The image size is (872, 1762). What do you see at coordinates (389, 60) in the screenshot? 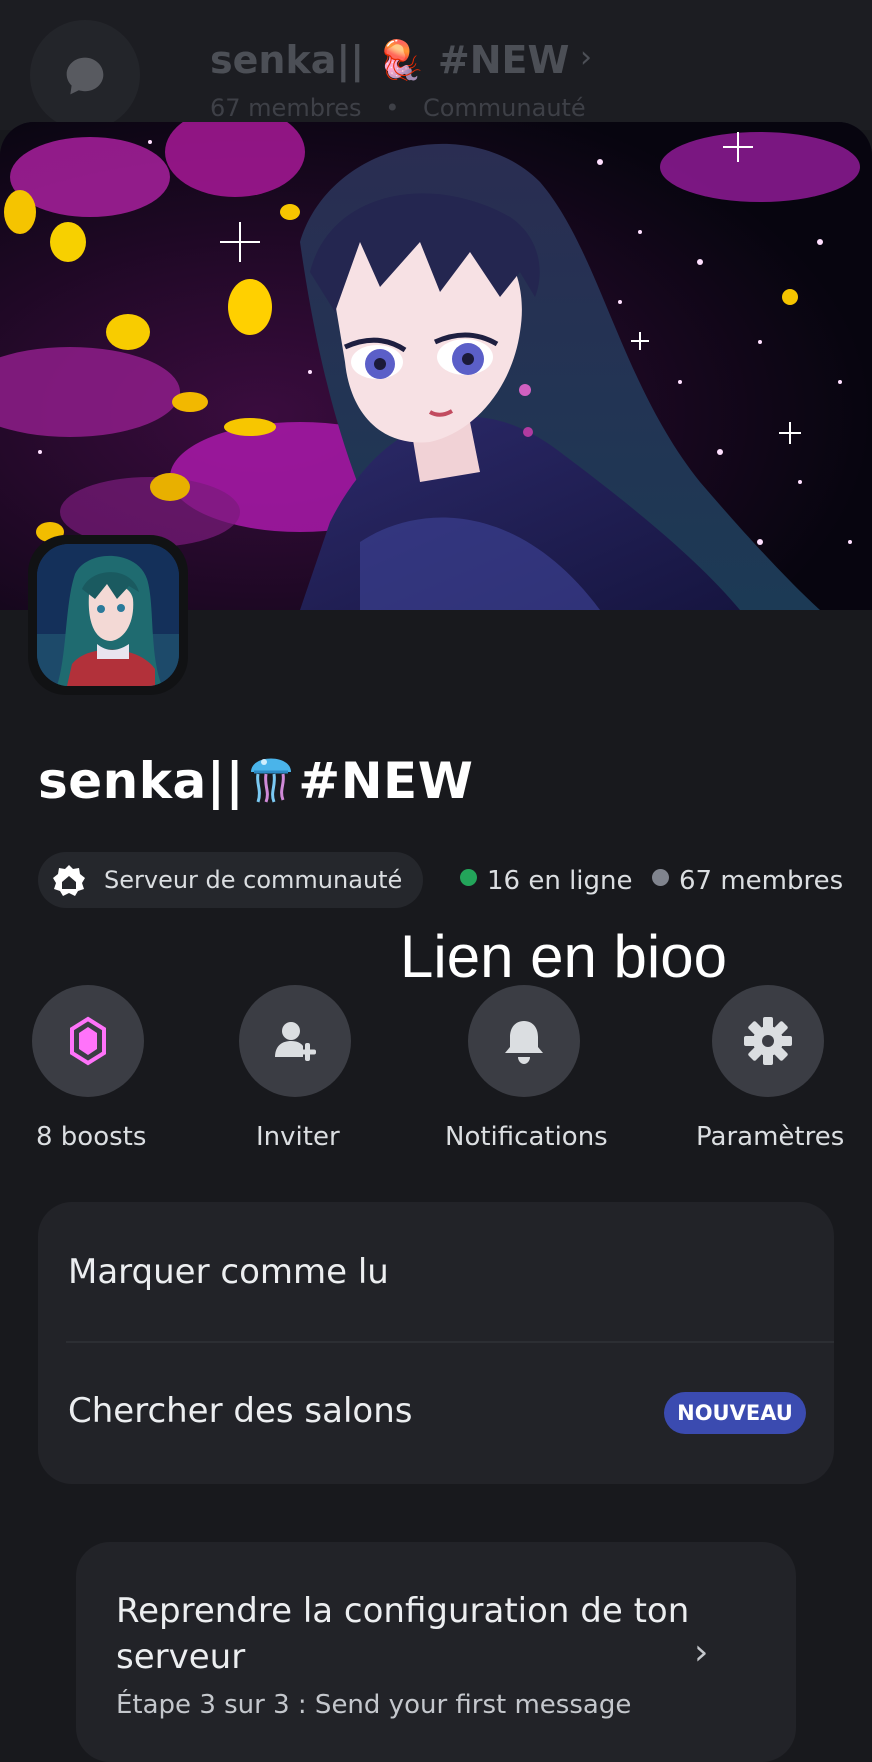
I see `header-title: senka|| 🪼 #NEW` at bounding box center [389, 60].